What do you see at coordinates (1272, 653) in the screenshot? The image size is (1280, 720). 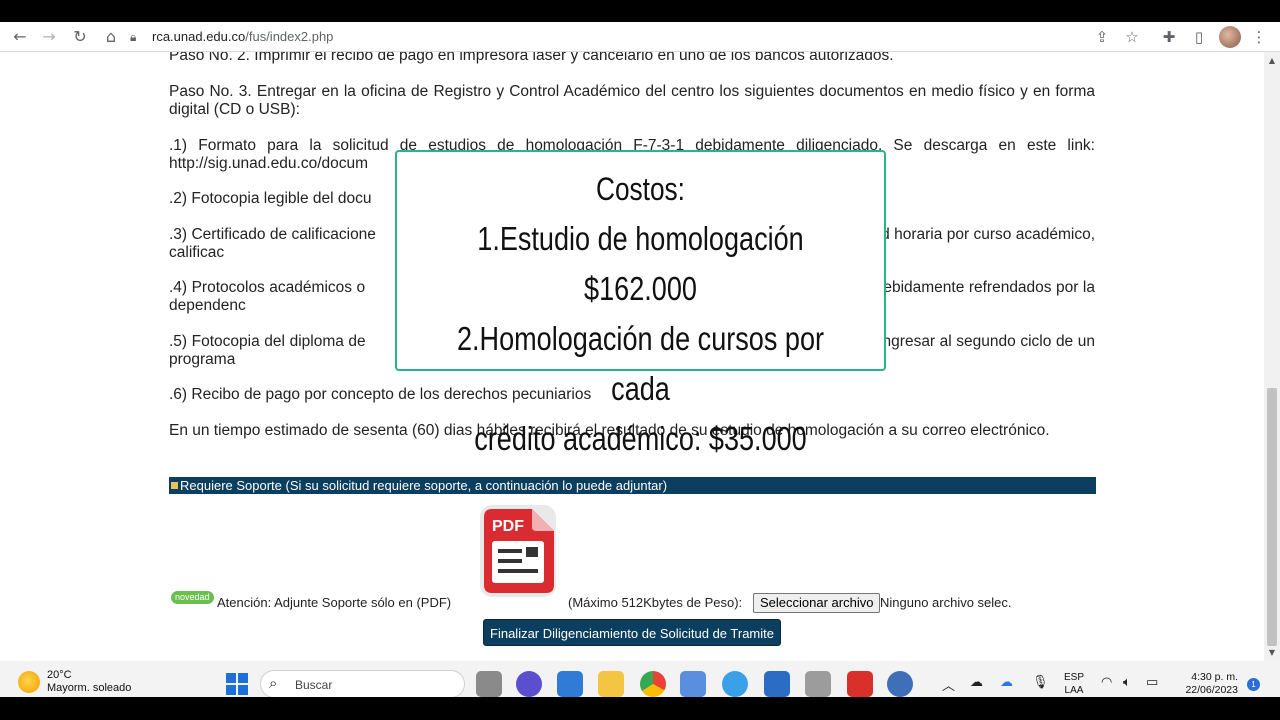 I see `scroll-down-icon: ▼` at bounding box center [1272, 653].